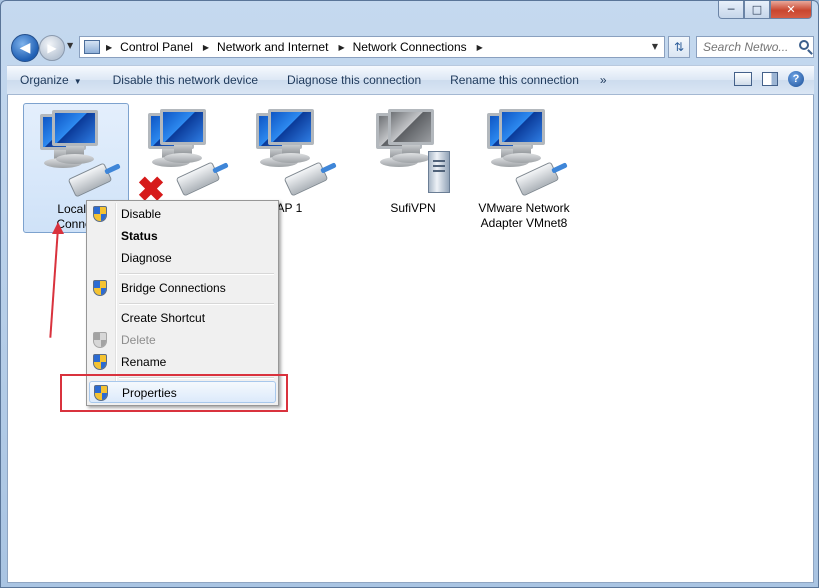 This screenshot has height=588, width=819. I want to click on preview-pane-icon, so click(770, 79).